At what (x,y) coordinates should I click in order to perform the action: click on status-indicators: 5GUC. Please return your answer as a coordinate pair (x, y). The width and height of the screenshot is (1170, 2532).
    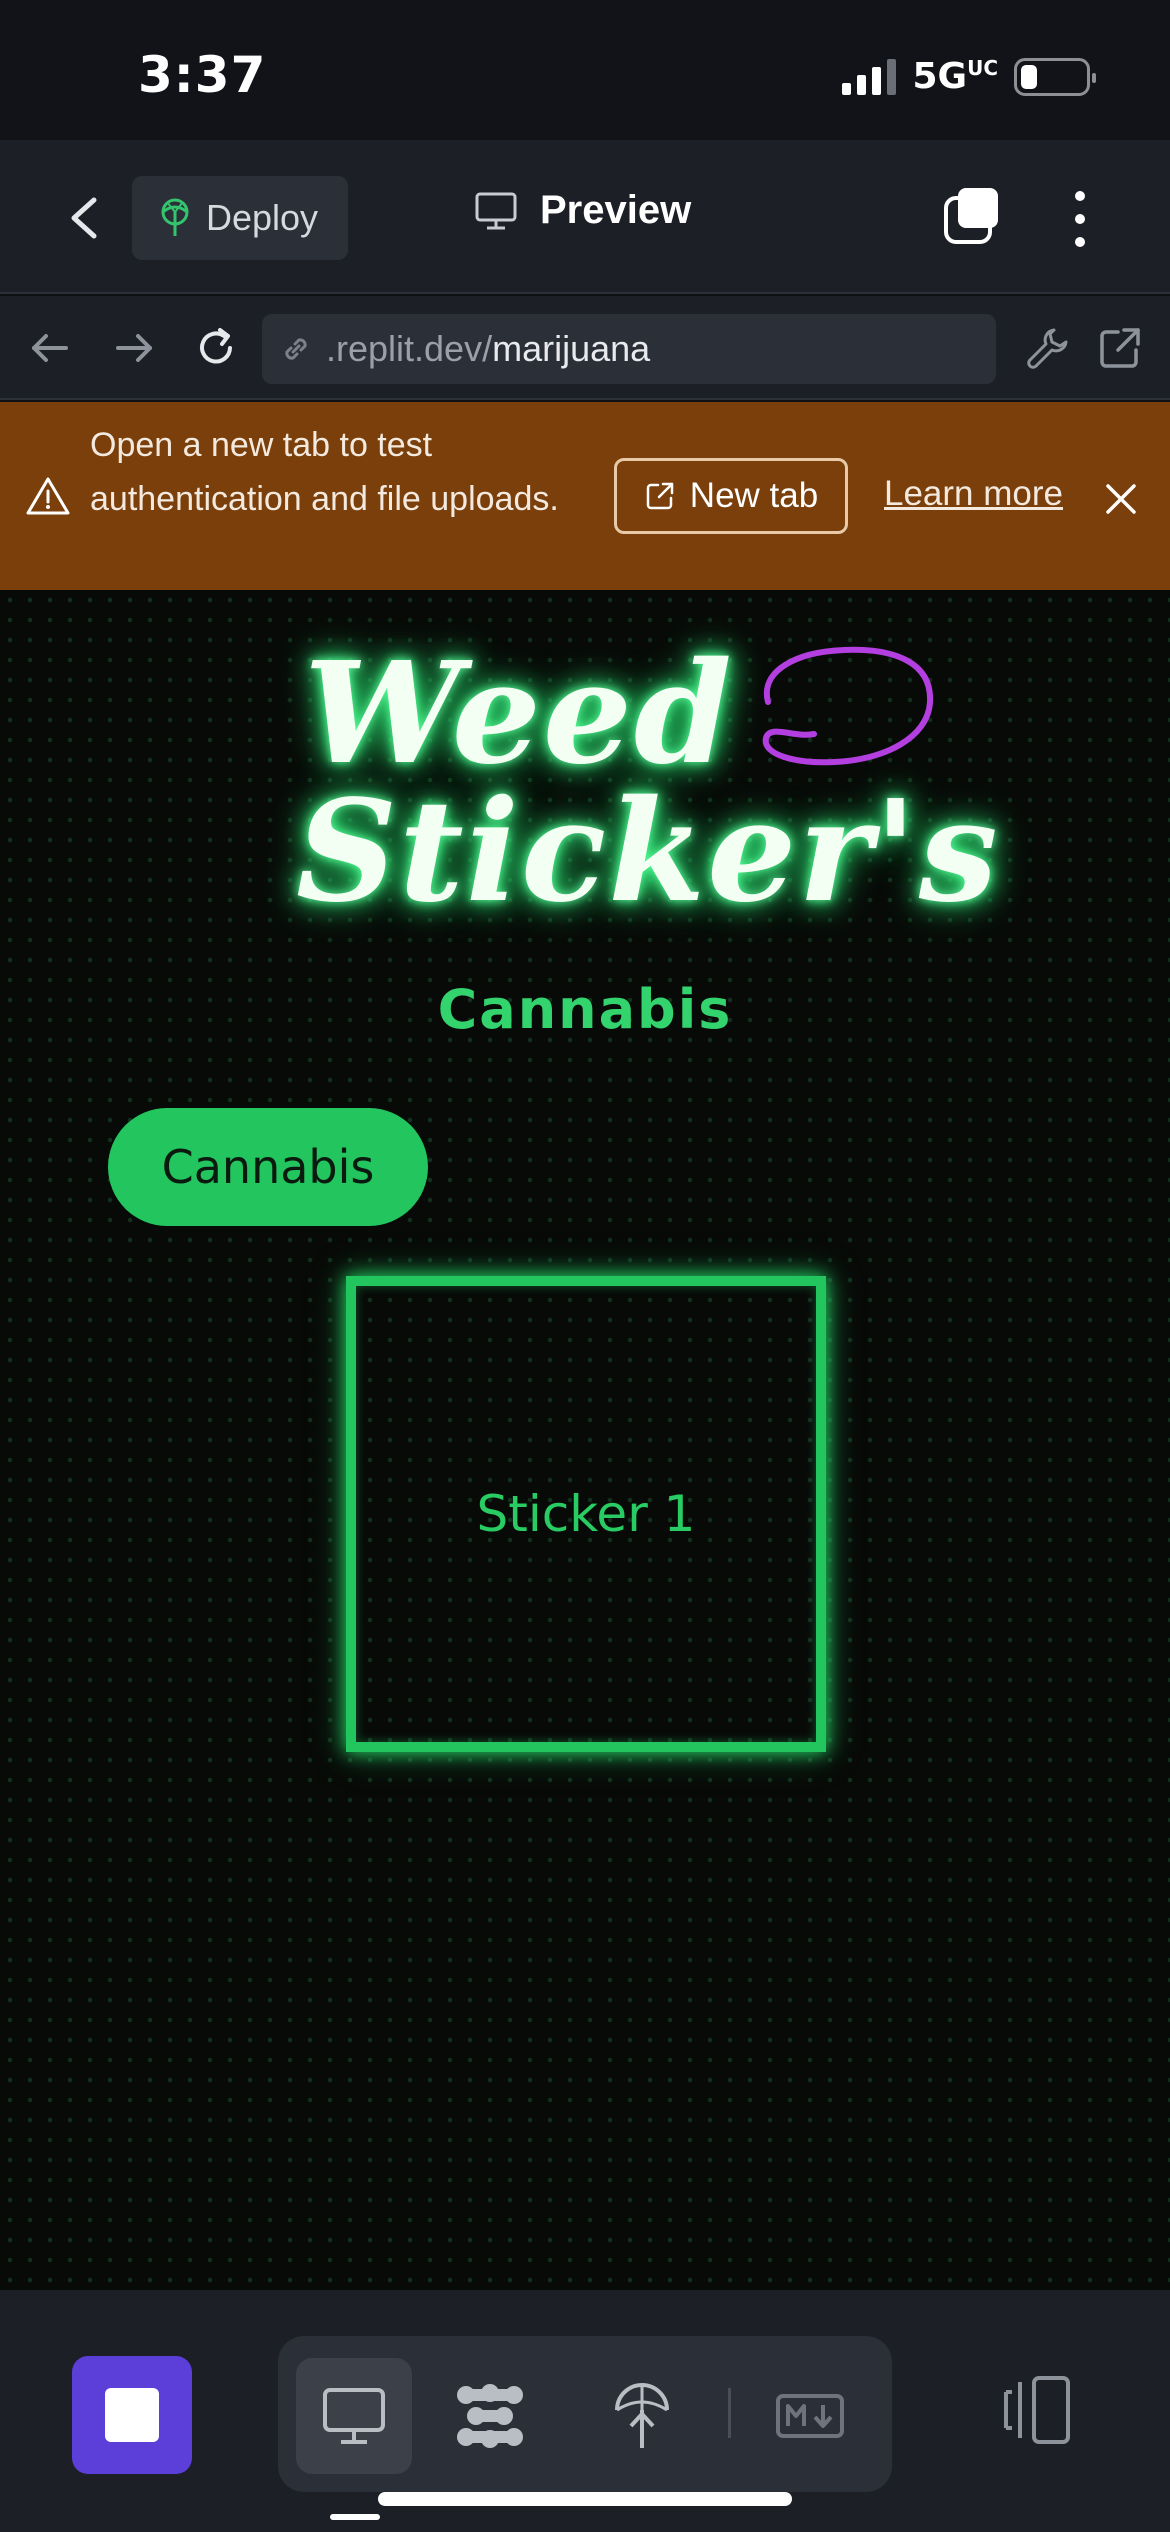
    Looking at the image, I should click on (969, 76).